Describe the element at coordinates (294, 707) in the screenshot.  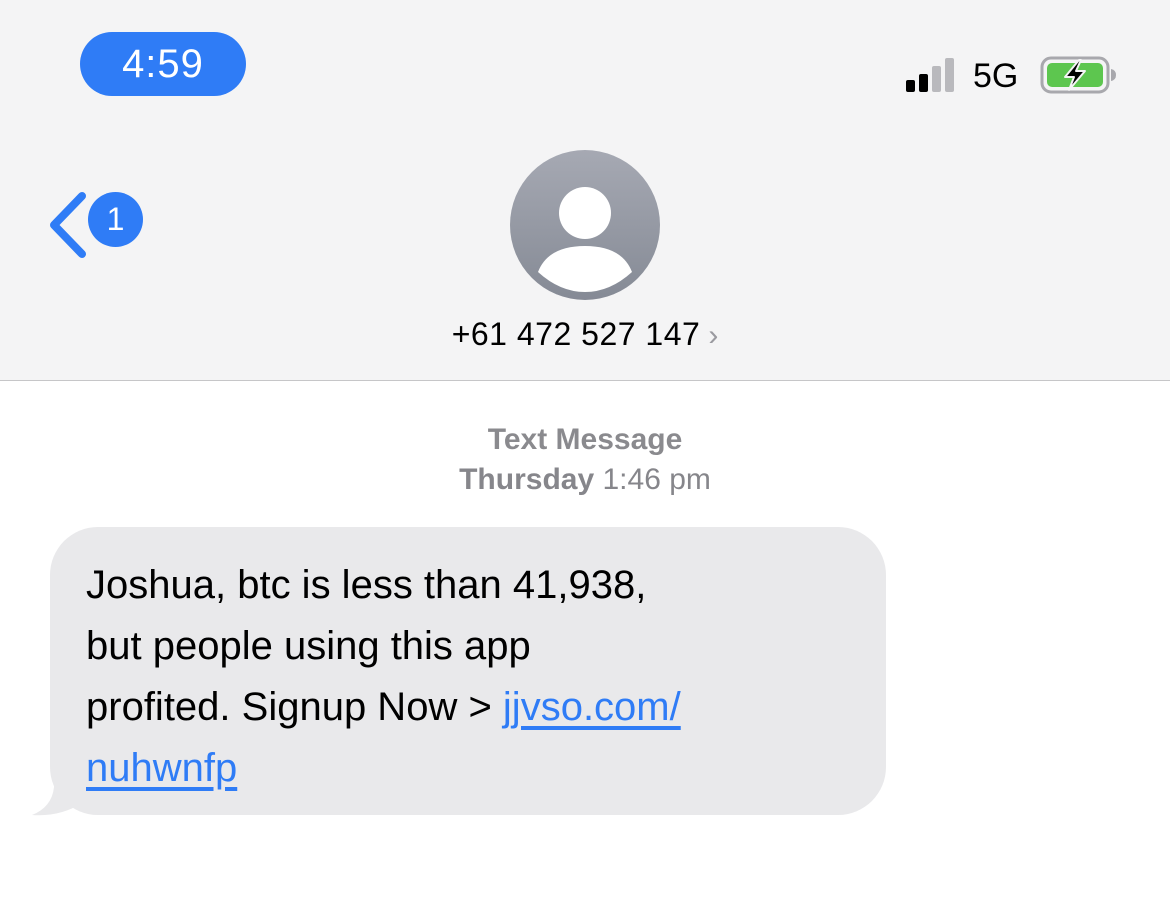
I see `message-text: profited. Signup Now >` at that location.